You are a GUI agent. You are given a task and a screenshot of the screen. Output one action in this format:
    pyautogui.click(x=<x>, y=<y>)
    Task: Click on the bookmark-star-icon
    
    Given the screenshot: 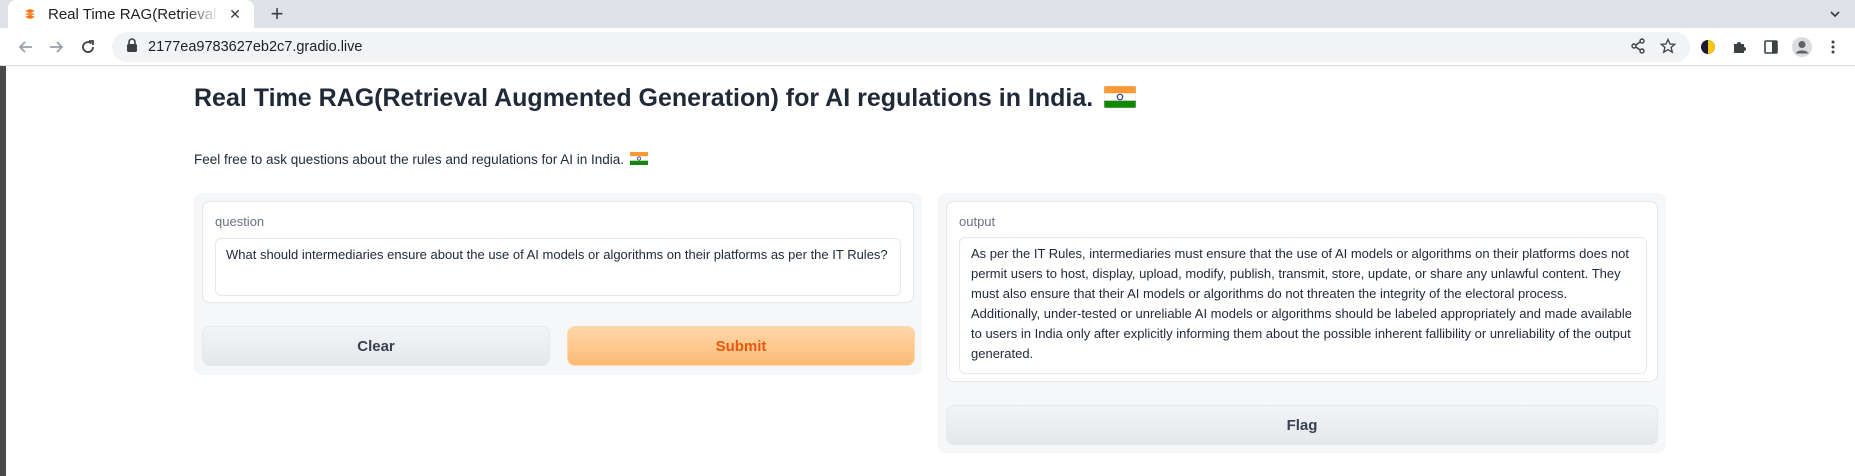 What is the action you would take?
    pyautogui.click(x=1668, y=48)
    